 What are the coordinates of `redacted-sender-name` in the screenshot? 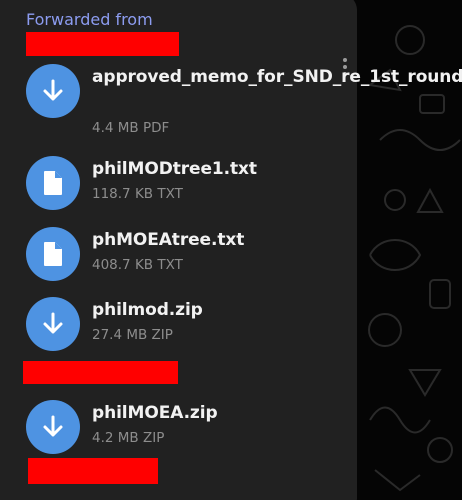 It's located at (102, 44).